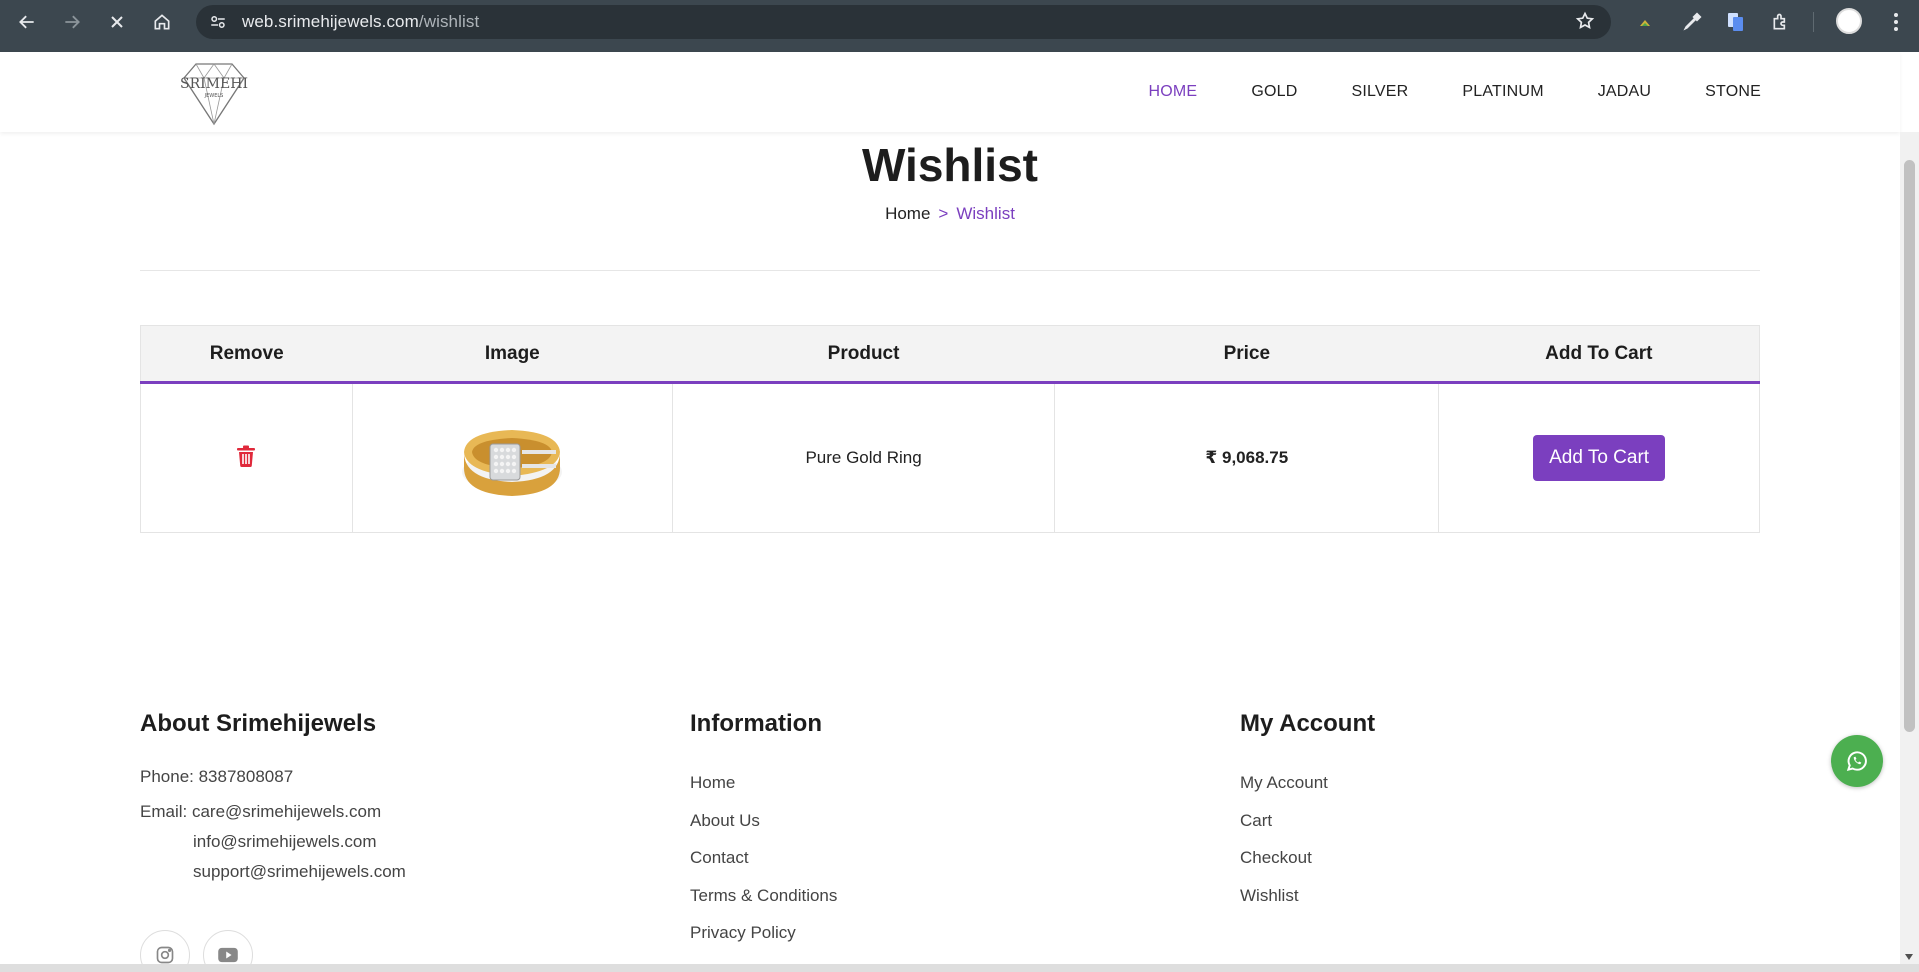  I want to click on col-product: Product, so click(863, 354).